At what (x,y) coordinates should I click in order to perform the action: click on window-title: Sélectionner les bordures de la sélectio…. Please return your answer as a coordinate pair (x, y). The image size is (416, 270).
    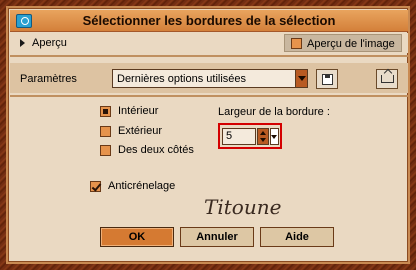
    Looking at the image, I should click on (209, 20).